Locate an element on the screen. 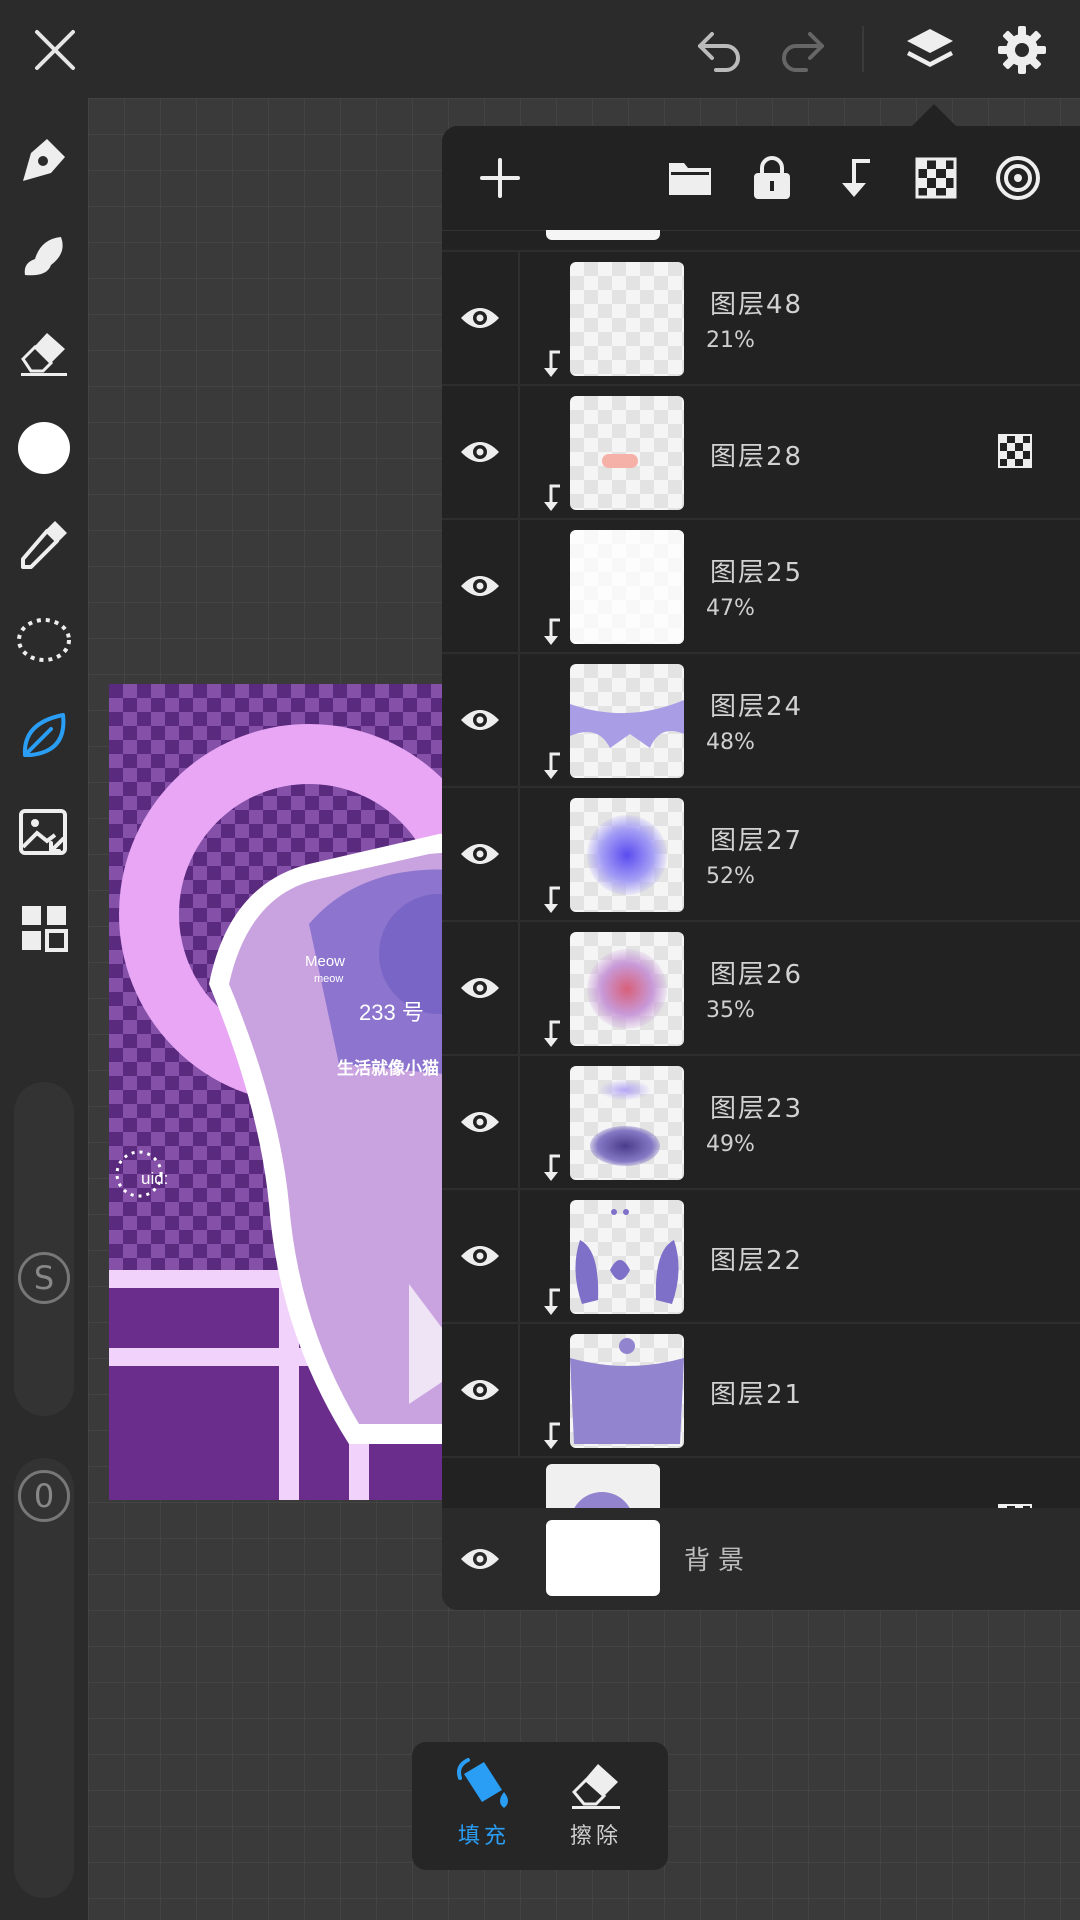  erase-label: 擦除 is located at coordinates (595, 1836).